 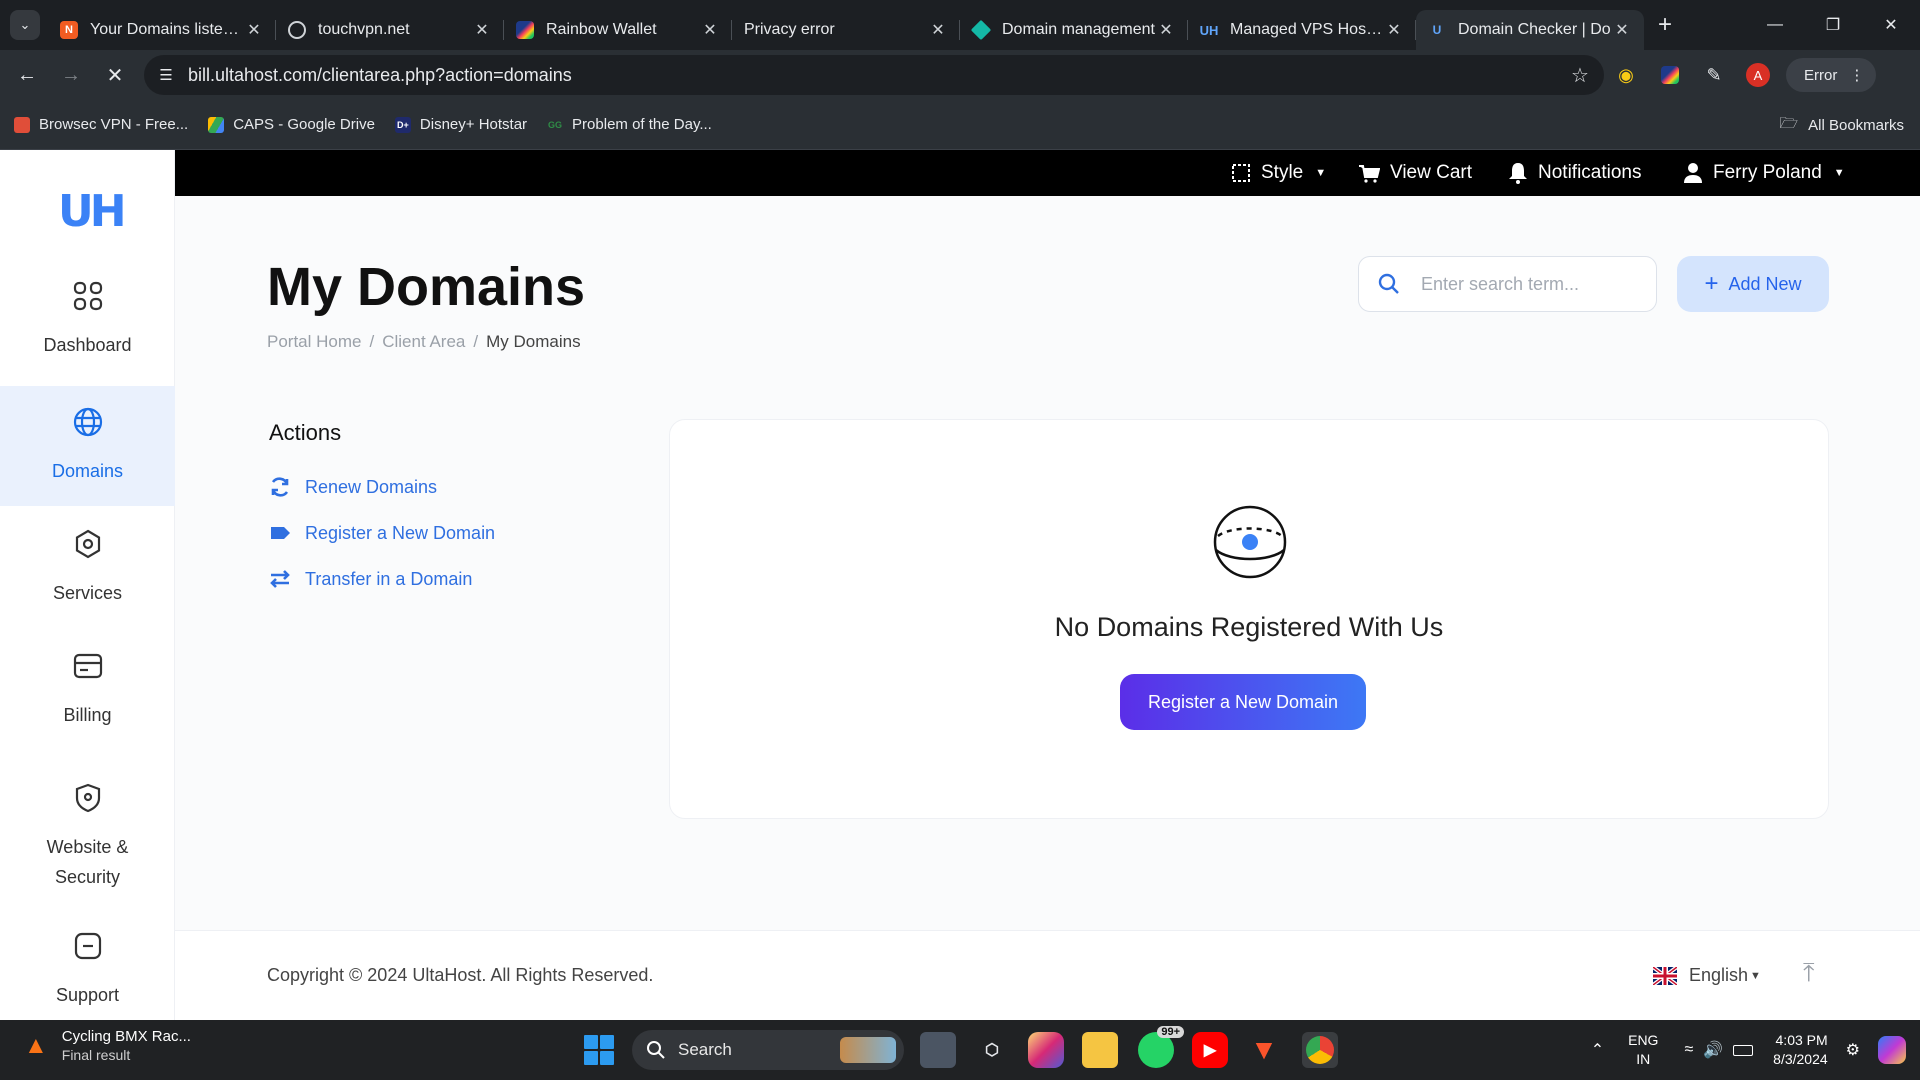 I want to click on browser-tab: Rainbow Wallet ✕, so click(x=618, y=30).